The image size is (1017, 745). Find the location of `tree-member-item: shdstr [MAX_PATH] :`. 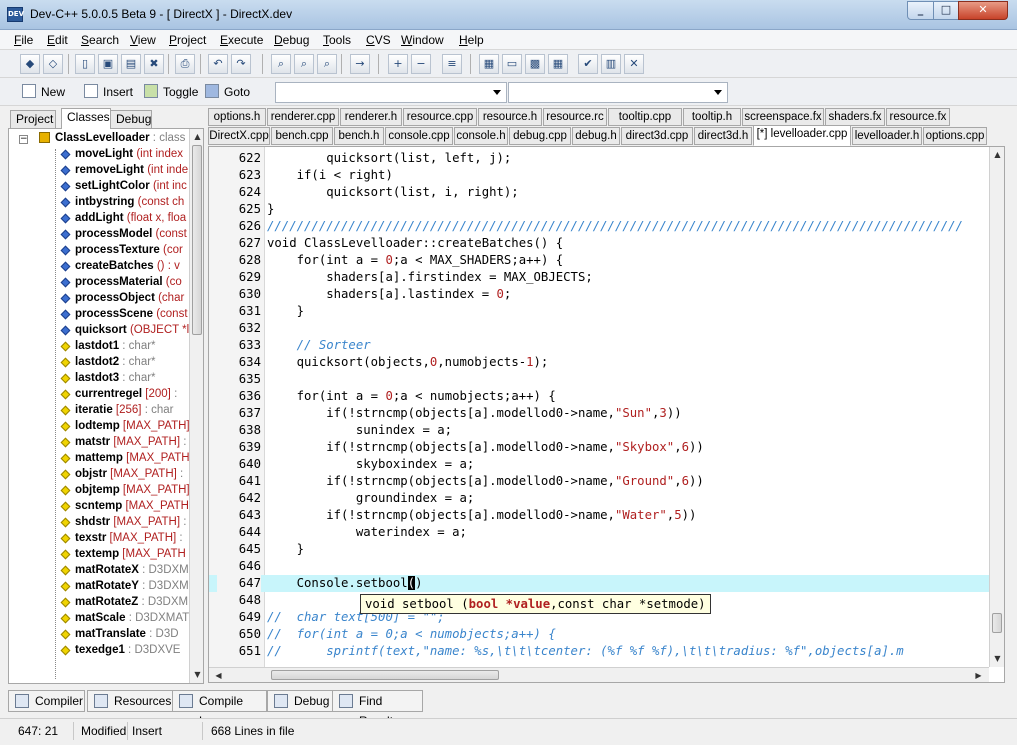

tree-member-item: shdstr [MAX_PATH] : is located at coordinates (99, 522).